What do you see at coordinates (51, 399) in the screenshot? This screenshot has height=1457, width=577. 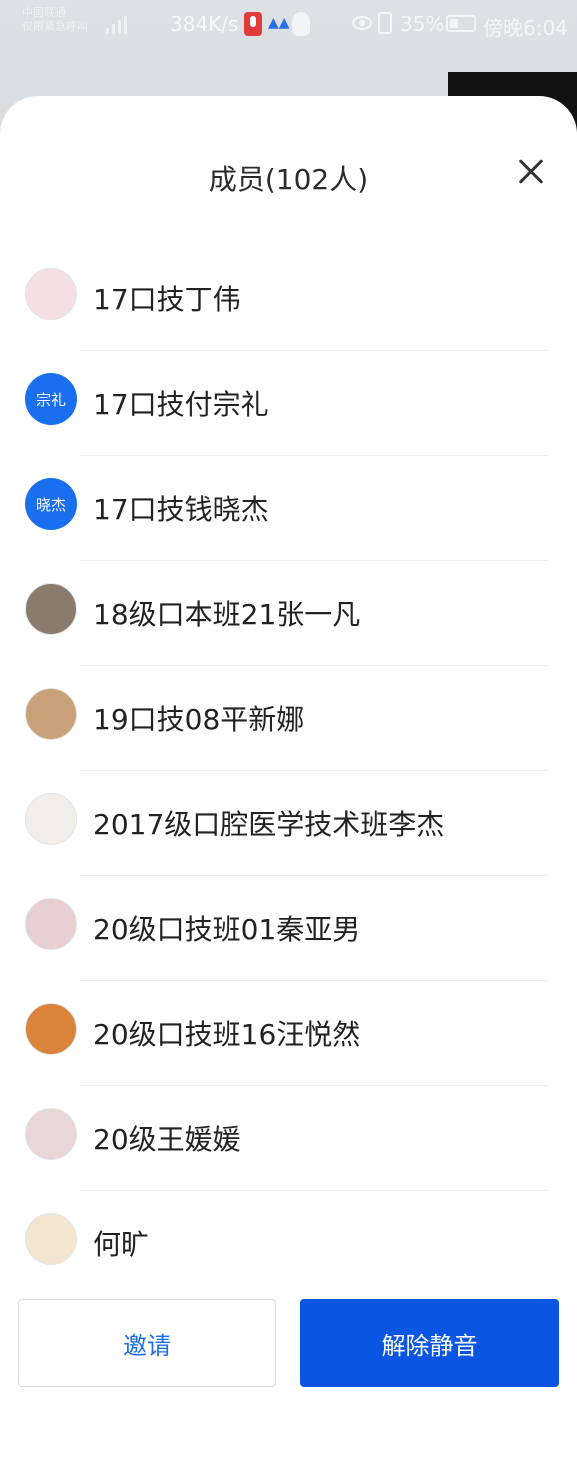 I see `avatar: 宗礼` at bounding box center [51, 399].